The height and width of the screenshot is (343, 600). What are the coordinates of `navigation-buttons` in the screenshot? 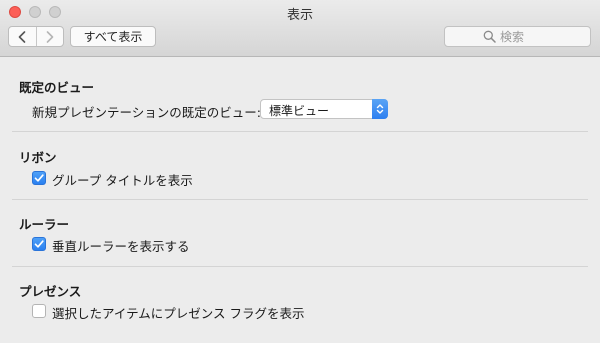 It's located at (36, 36).